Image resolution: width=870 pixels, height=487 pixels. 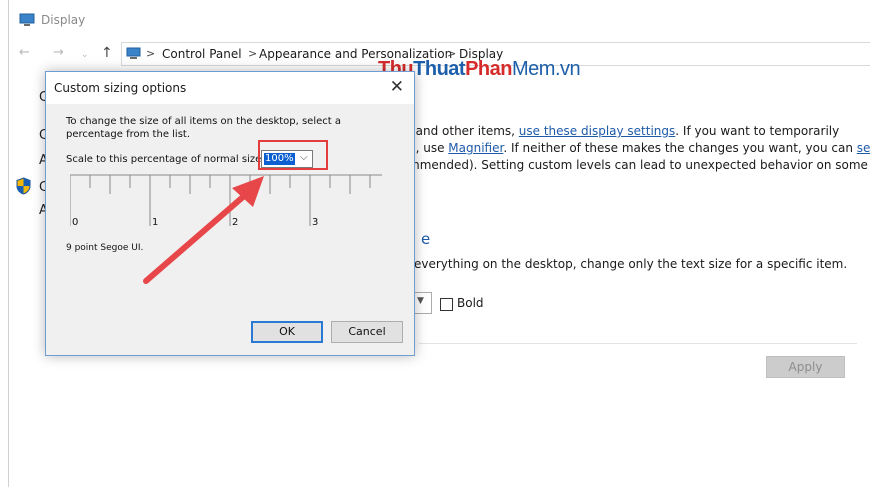 I want to click on section-heading-fragment: e, so click(x=426, y=239).